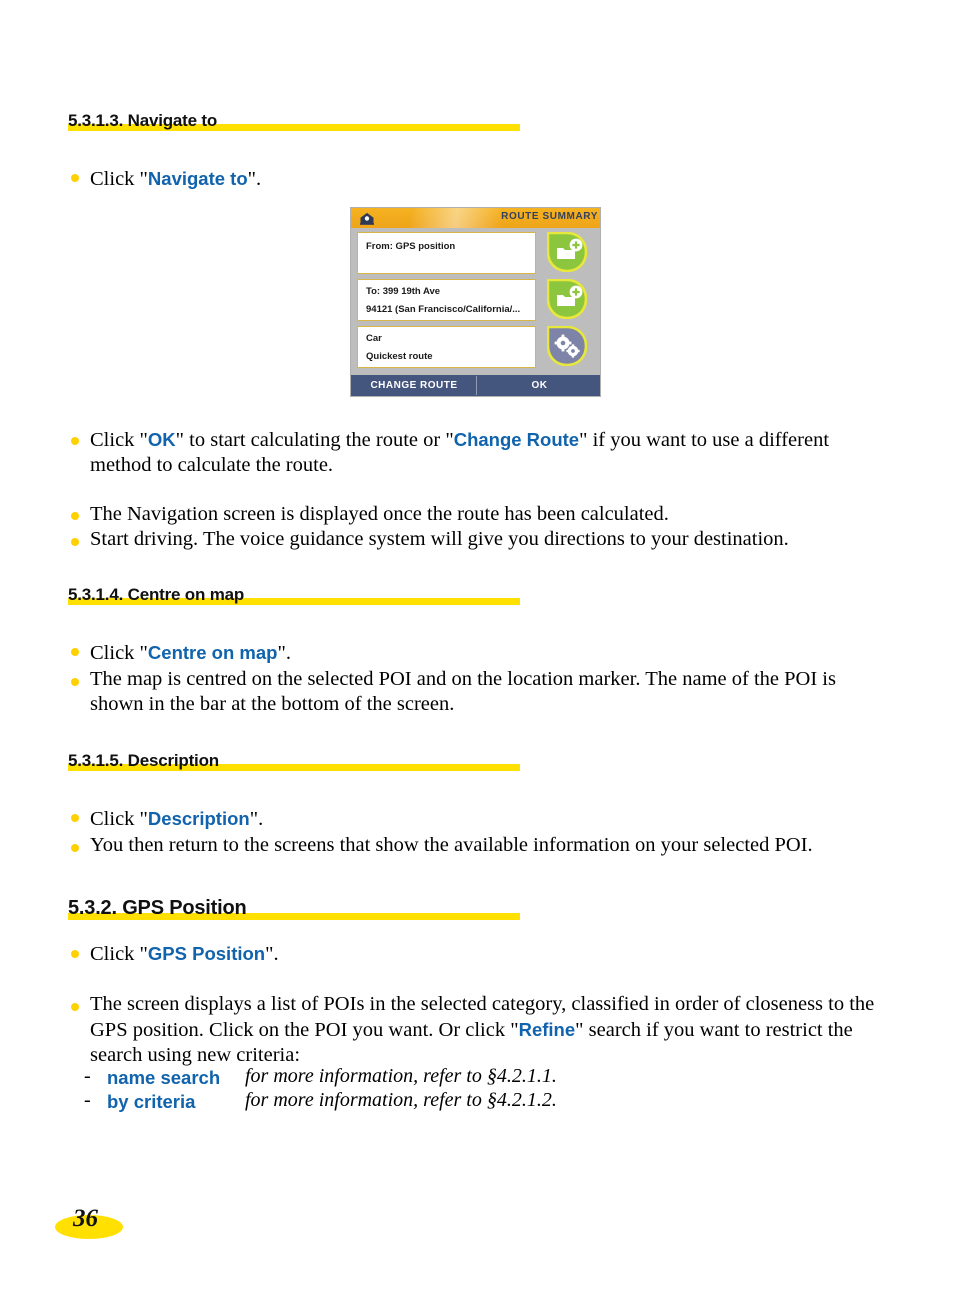 This screenshot has height=1304, width=954. What do you see at coordinates (567, 252) in the screenshot?
I see `add-waypoint-start-icon` at bounding box center [567, 252].